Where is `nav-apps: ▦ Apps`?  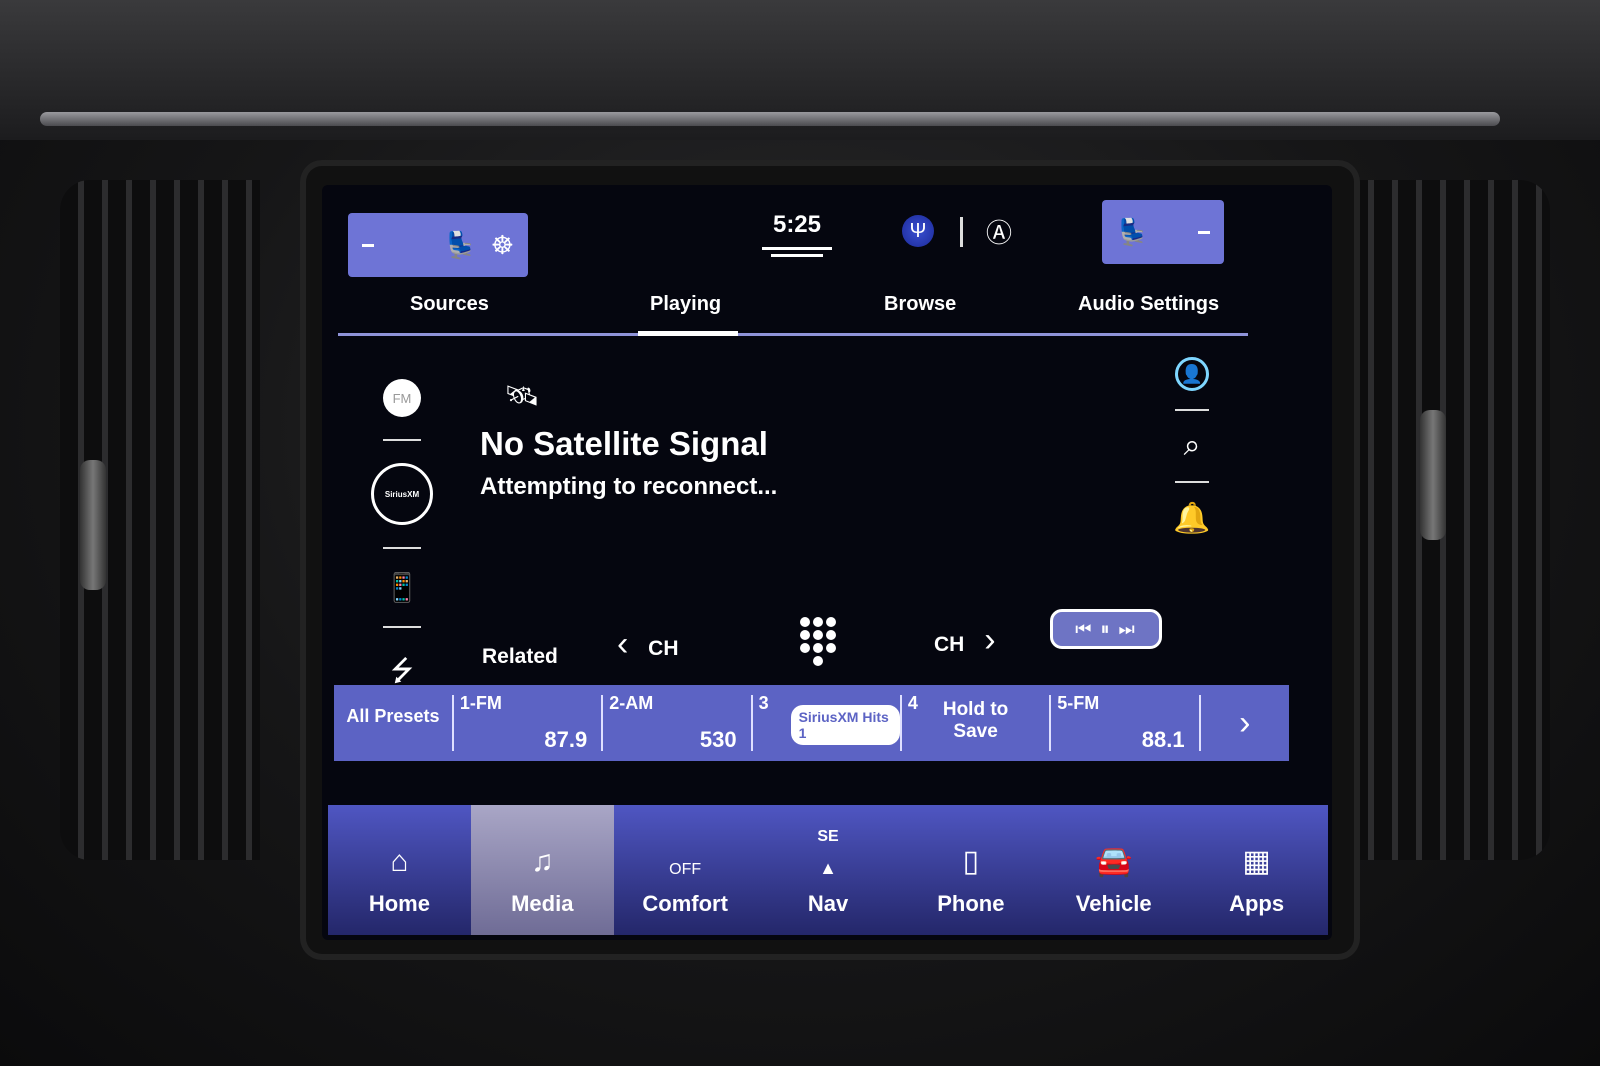
nav-apps: ▦ Apps is located at coordinates (1256, 870).